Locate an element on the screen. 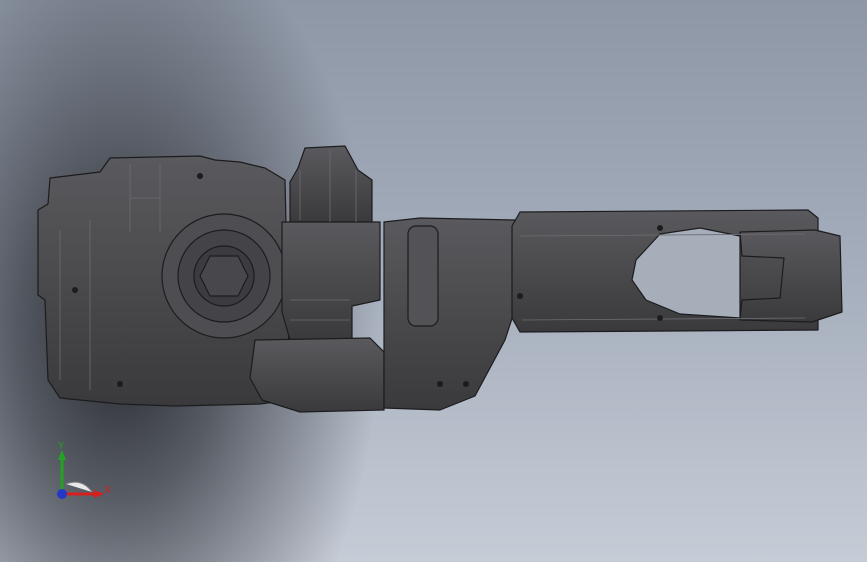 The width and height of the screenshot is (867, 562). forearm is located at coordinates (451, 314).